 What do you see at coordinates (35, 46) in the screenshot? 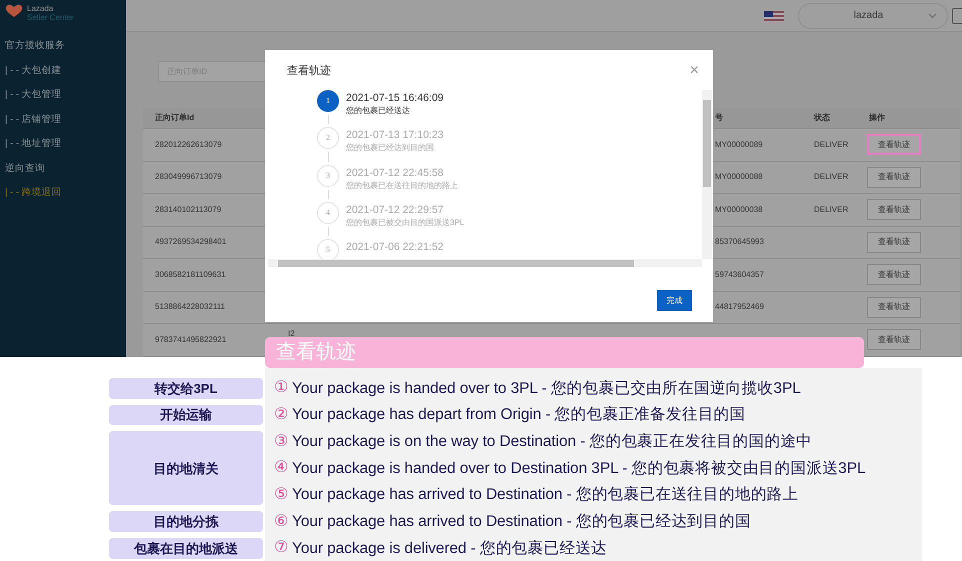
I see `sidebar-item: 官方揽收服务` at bounding box center [35, 46].